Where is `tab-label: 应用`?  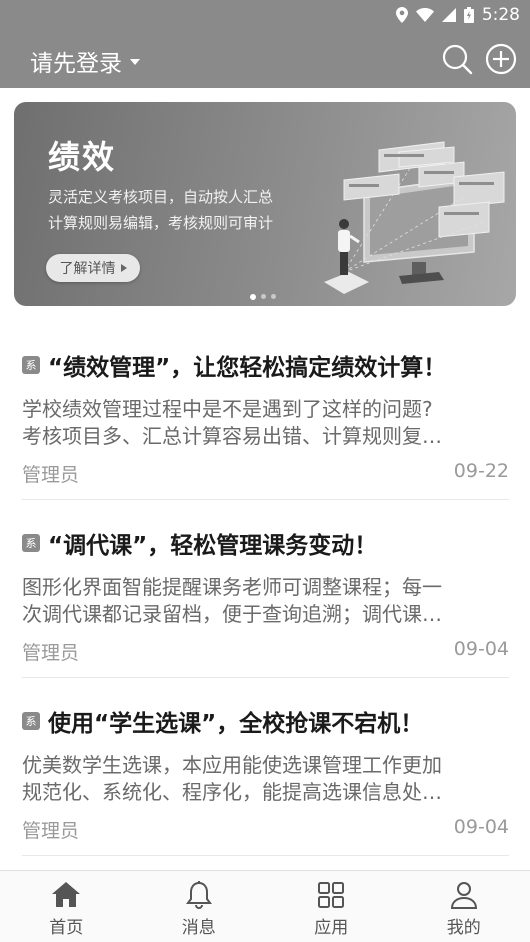 tab-label: 应用 is located at coordinates (331, 928).